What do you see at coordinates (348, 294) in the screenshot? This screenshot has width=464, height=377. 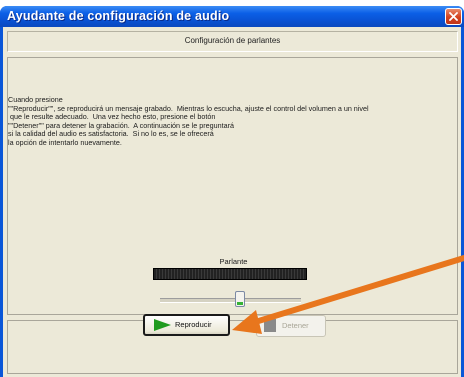 I see `orange-pointer-arrow` at bounding box center [348, 294].